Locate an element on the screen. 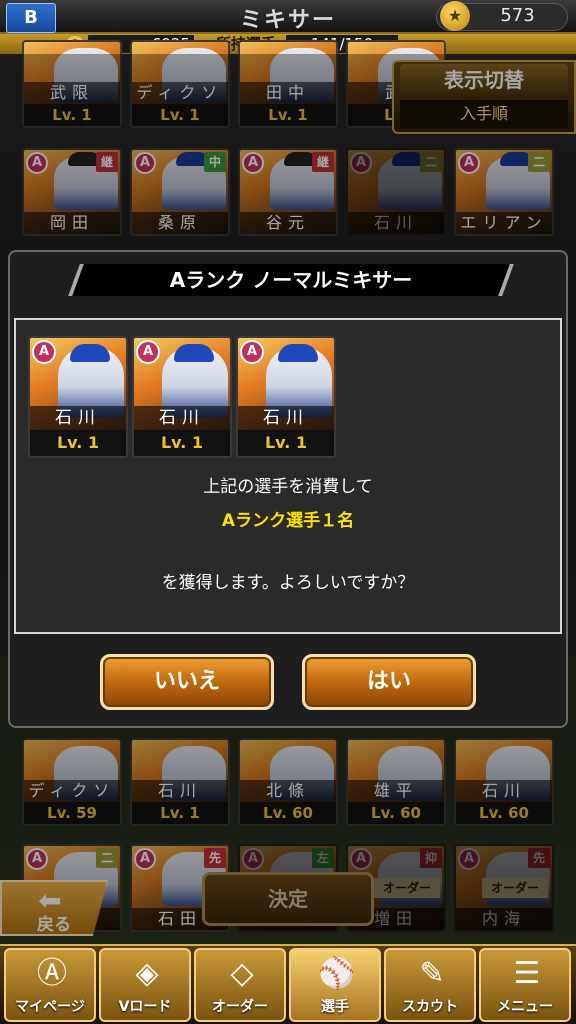 The image size is (576, 1024). tab-label: マイページ is located at coordinates (50, 1007).